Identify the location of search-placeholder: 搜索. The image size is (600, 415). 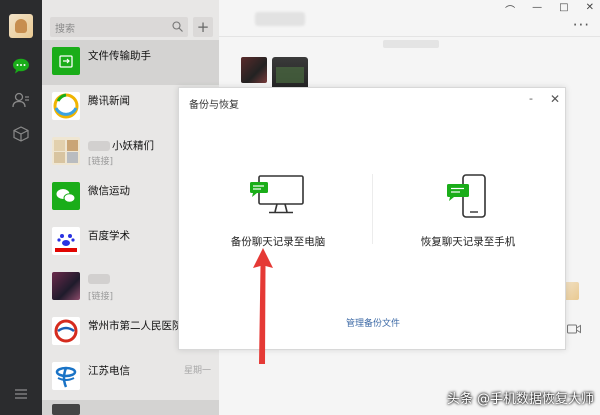
(65, 29).